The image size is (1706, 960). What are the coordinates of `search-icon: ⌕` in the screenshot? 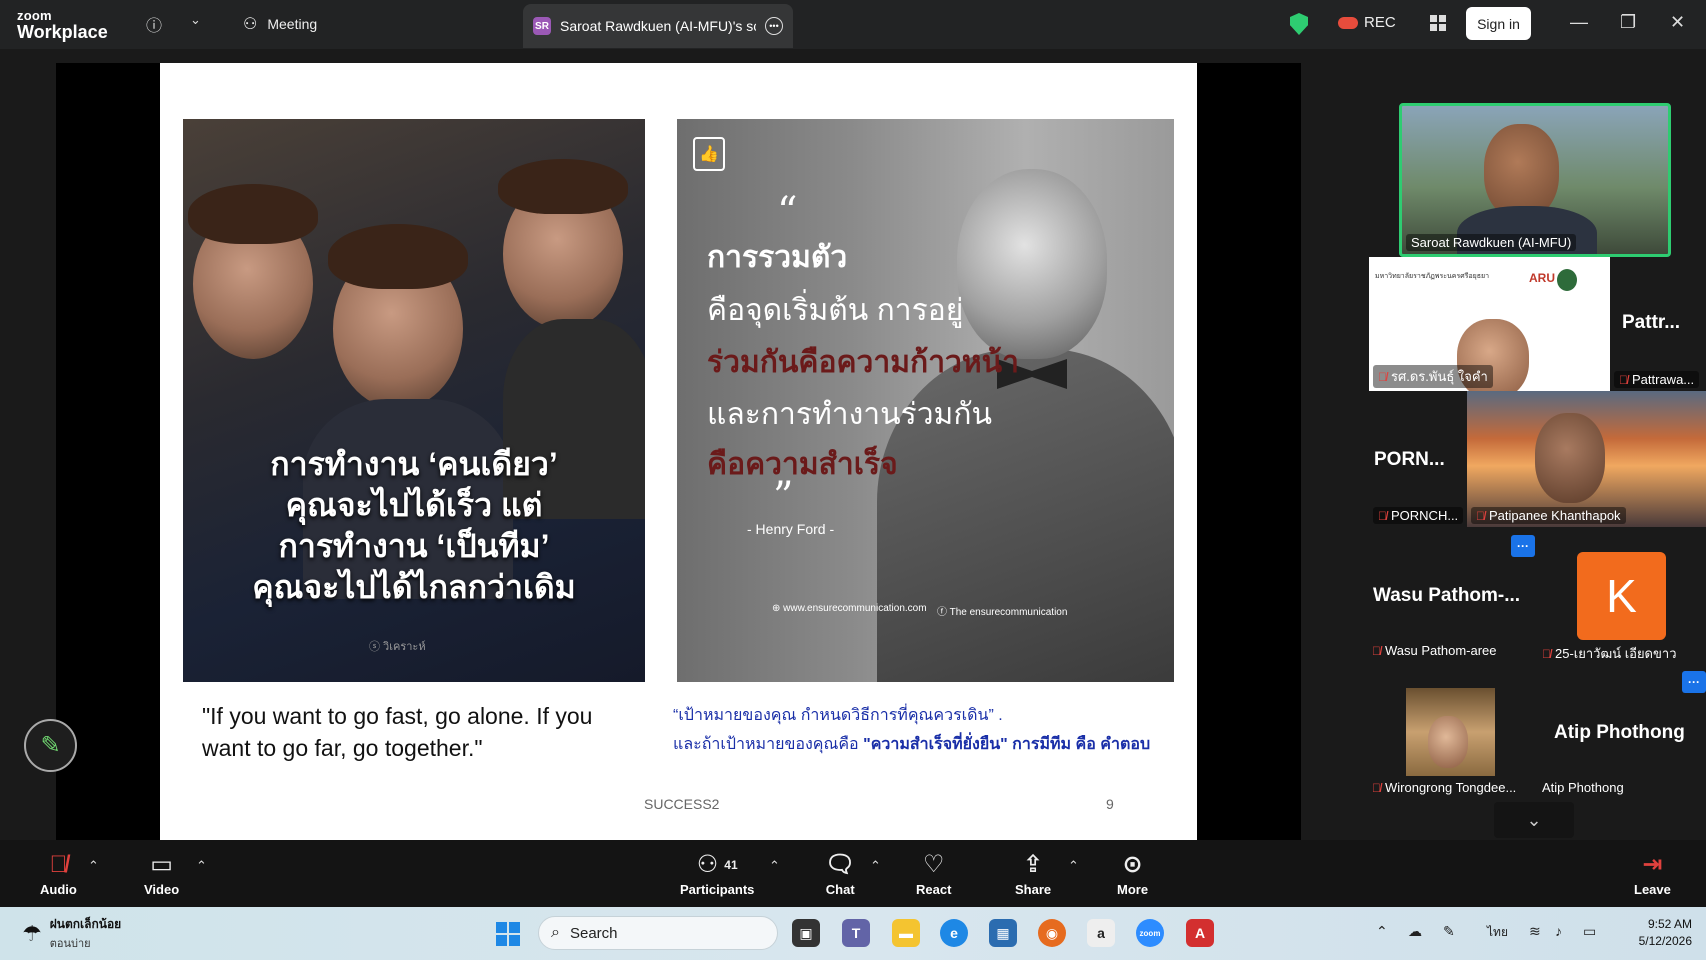 It's located at (555, 932).